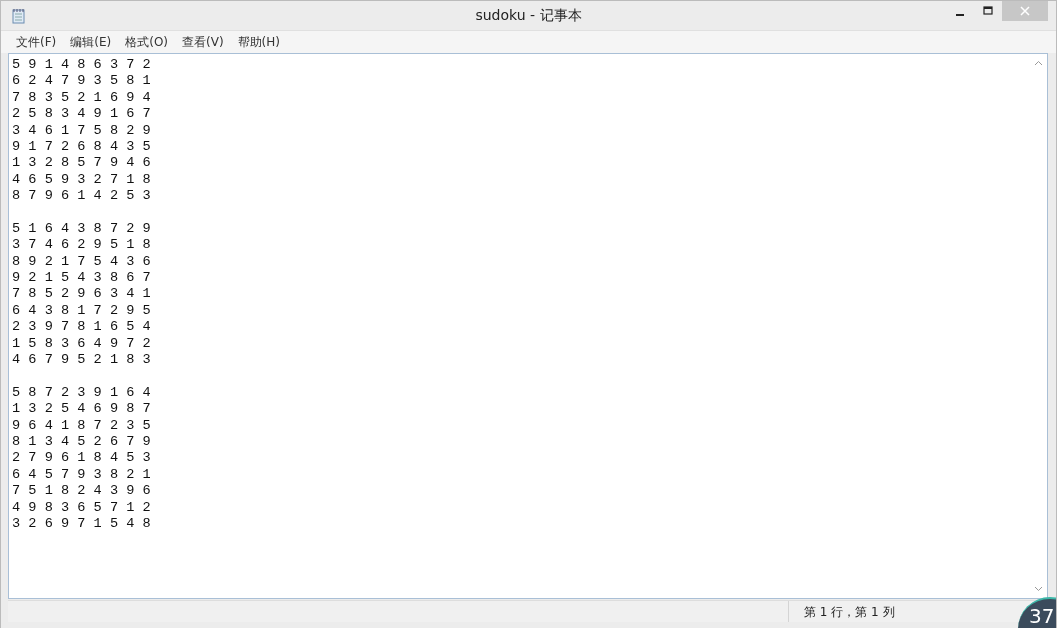 Image resolution: width=1057 pixels, height=628 pixels. I want to click on text-line: 8 9 2 1 7 5 4 3 6, so click(81, 262).